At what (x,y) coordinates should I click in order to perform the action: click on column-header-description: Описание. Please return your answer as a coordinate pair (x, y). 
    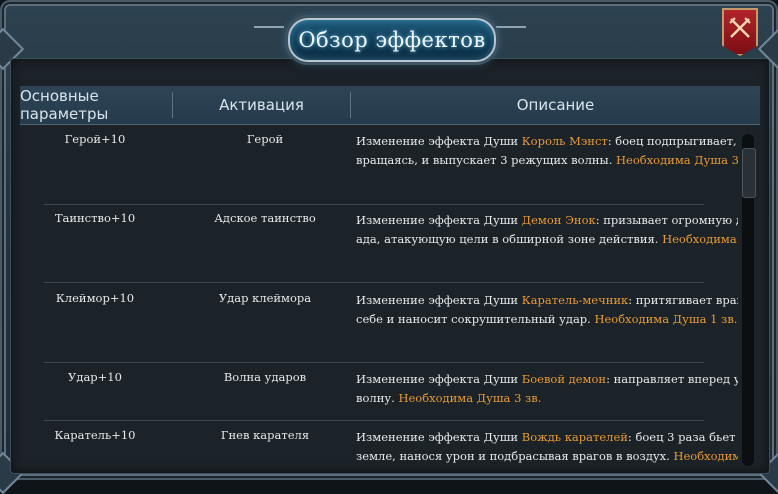
    Looking at the image, I should click on (555, 105).